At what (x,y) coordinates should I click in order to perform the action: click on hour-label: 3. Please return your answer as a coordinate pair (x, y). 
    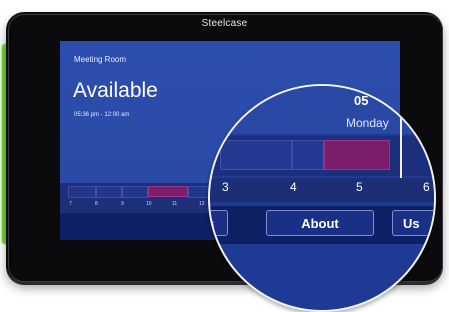
    Looking at the image, I should click on (225, 187).